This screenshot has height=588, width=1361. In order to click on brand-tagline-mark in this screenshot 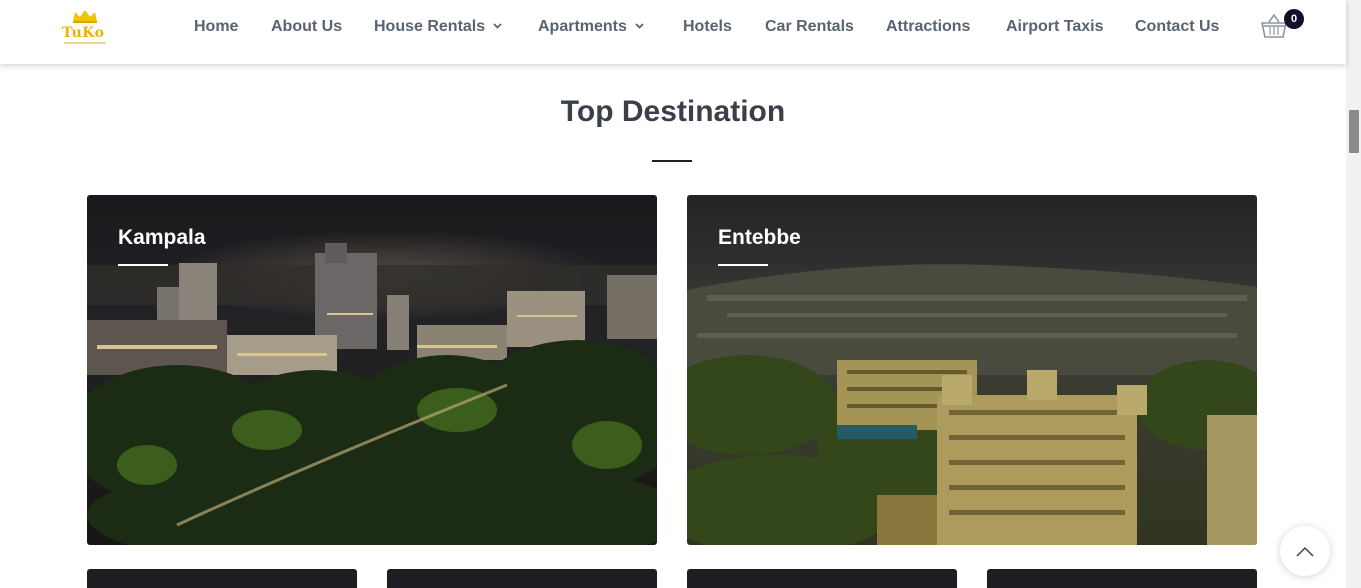, I will do `click(85, 43)`.